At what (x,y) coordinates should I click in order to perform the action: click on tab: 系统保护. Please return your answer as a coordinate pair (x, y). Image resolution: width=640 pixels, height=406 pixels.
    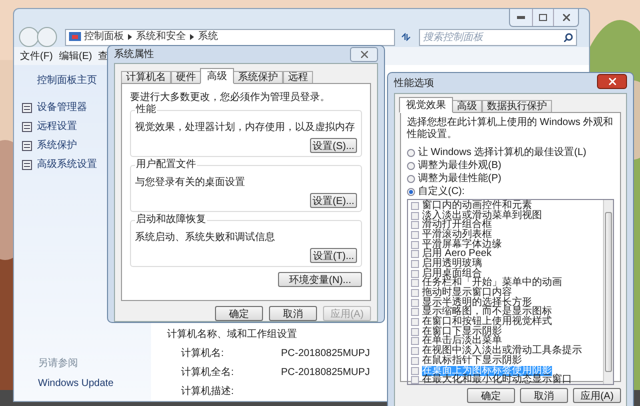
    Looking at the image, I should click on (258, 77).